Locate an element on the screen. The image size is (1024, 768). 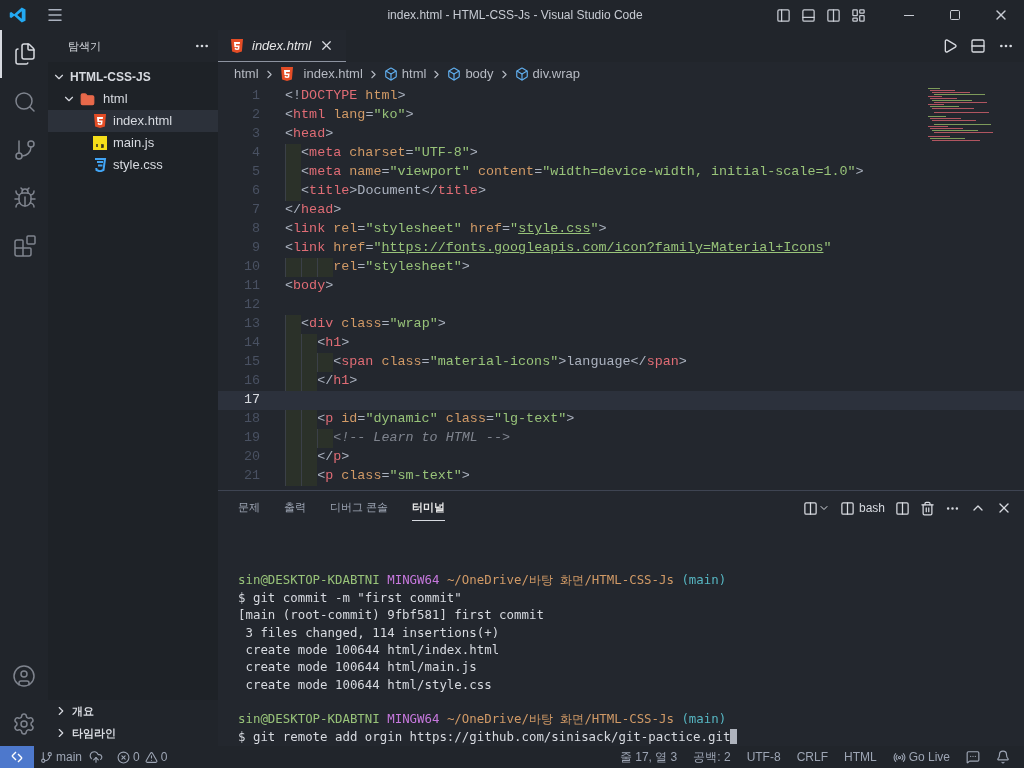
code-line: <p id="dynamic" class="lg-text"> is located at coordinates (446, 419).